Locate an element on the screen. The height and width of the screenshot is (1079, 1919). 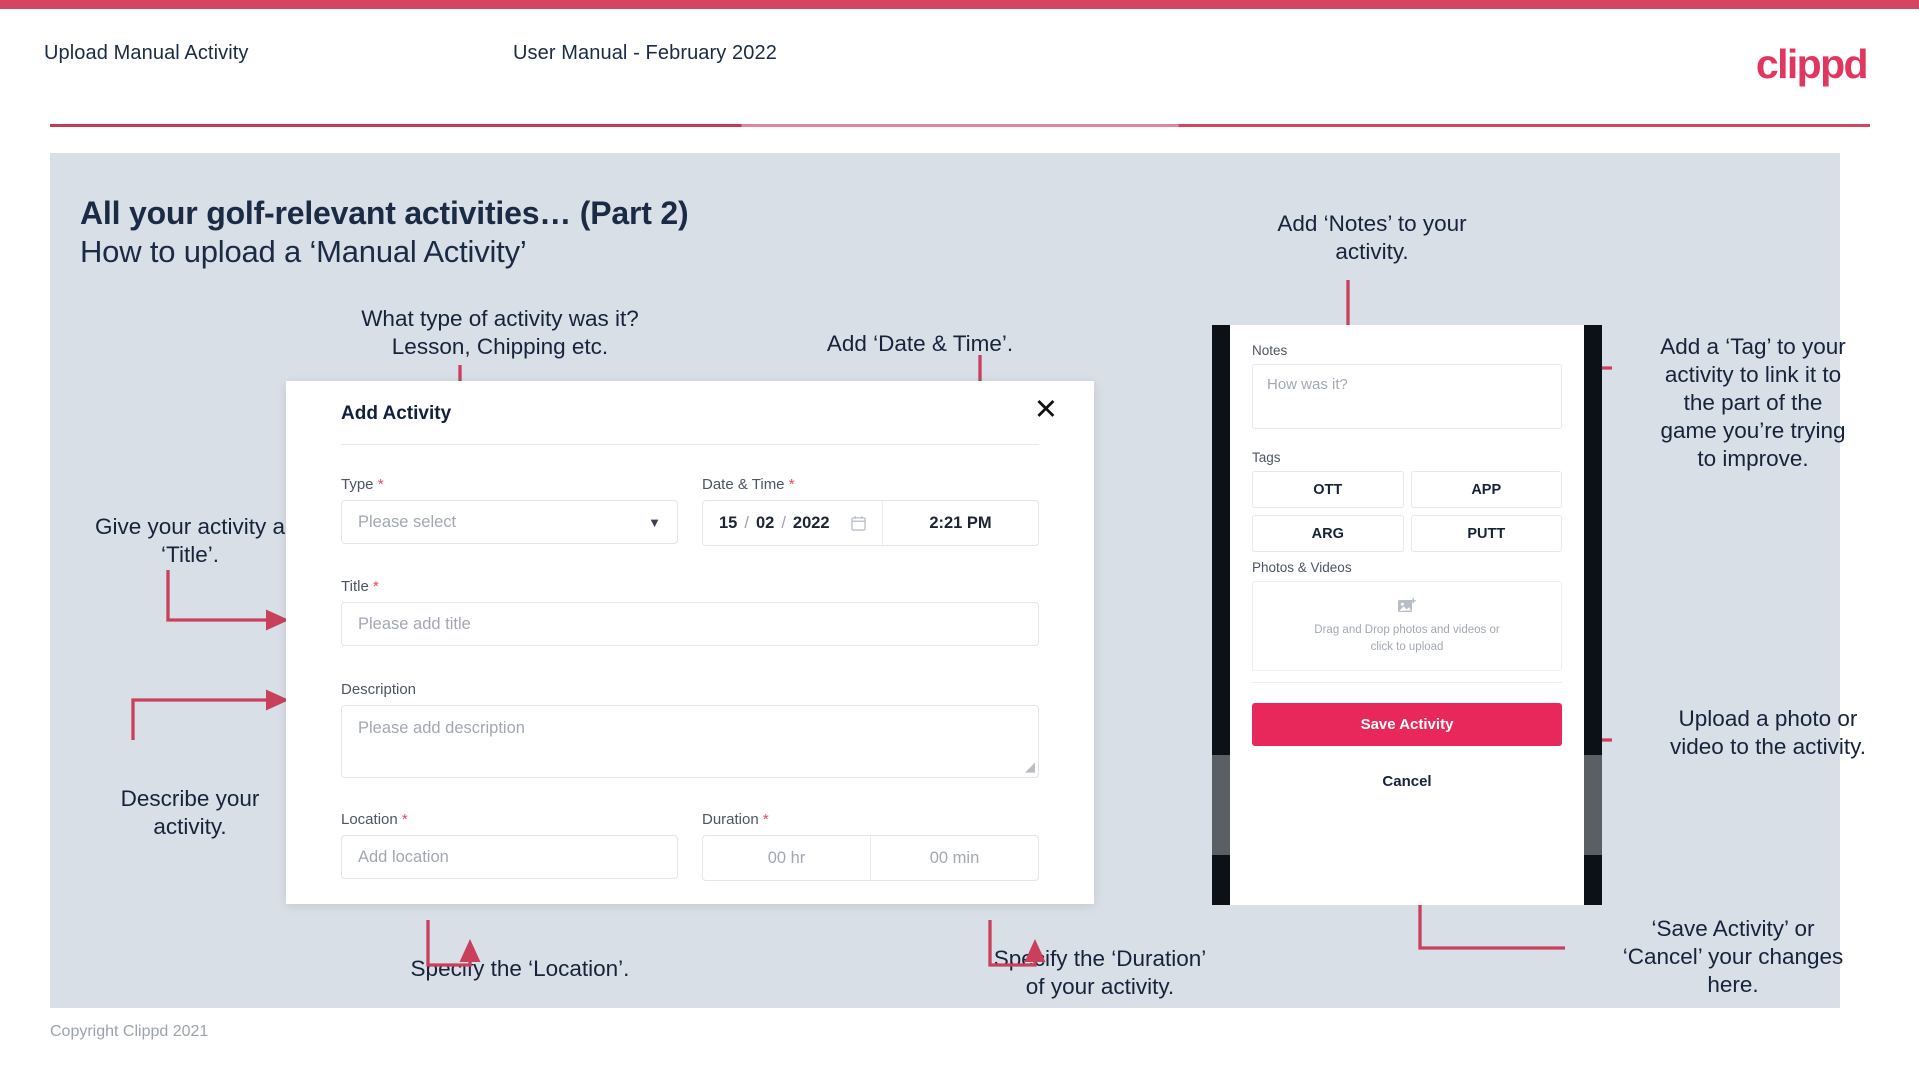
calendar-icon is located at coordinates (858, 523).